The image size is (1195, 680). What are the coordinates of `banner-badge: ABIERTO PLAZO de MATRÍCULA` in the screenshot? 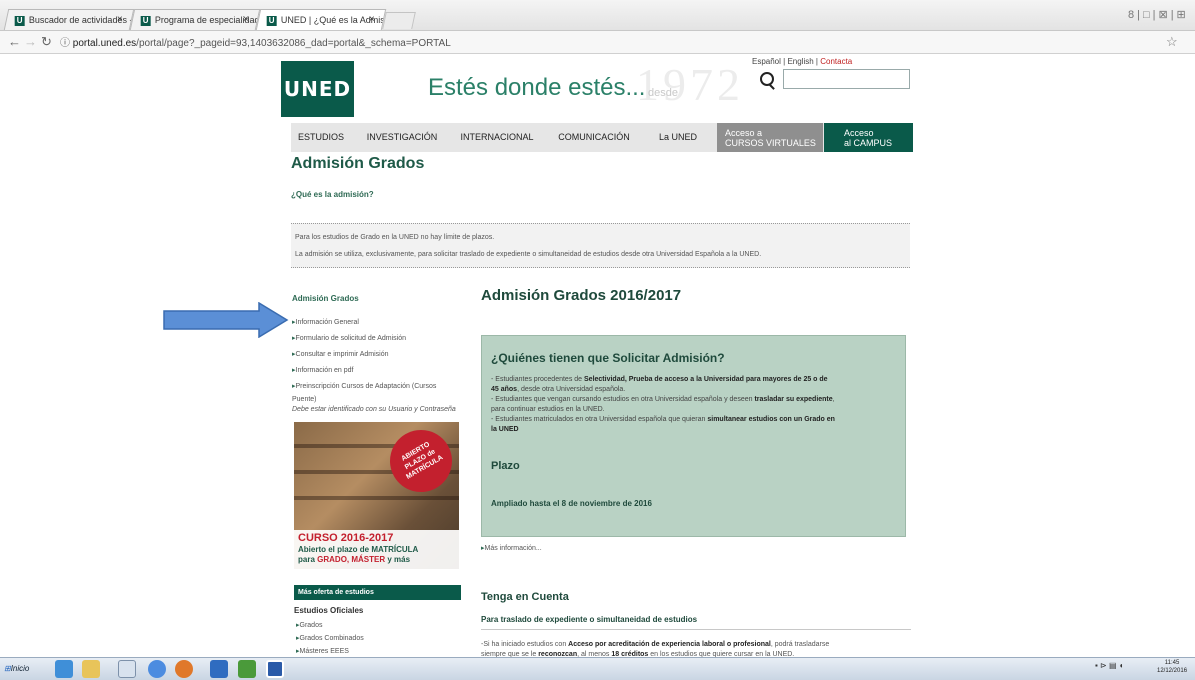 It's located at (418, 463).